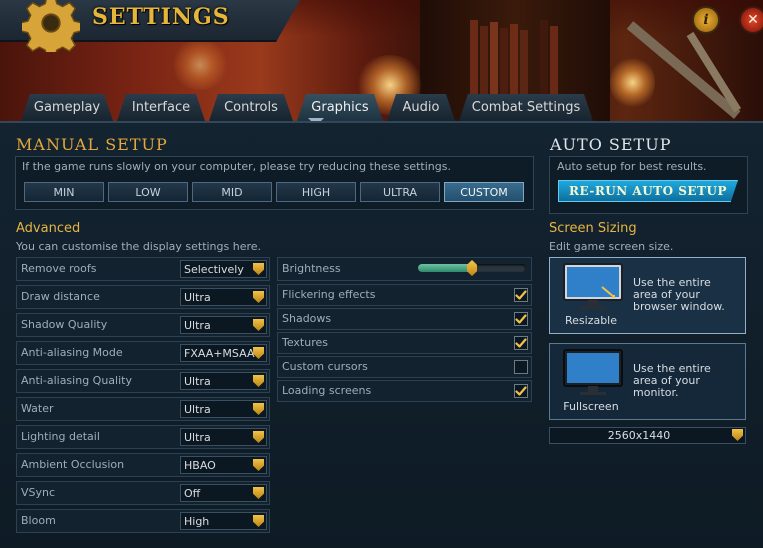 The width and height of the screenshot is (763, 548). I want to click on setting-row-ambient-occlusion: Ambient Occlusion HBAO, so click(143, 465).